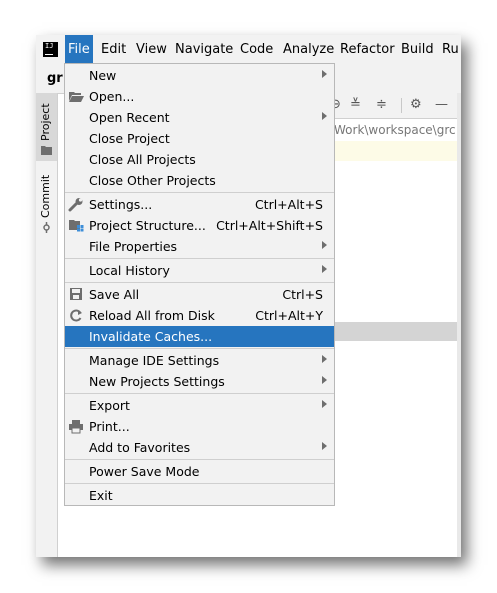  I want to click on left-tool-strip: Project Commit, so click(47, 325).